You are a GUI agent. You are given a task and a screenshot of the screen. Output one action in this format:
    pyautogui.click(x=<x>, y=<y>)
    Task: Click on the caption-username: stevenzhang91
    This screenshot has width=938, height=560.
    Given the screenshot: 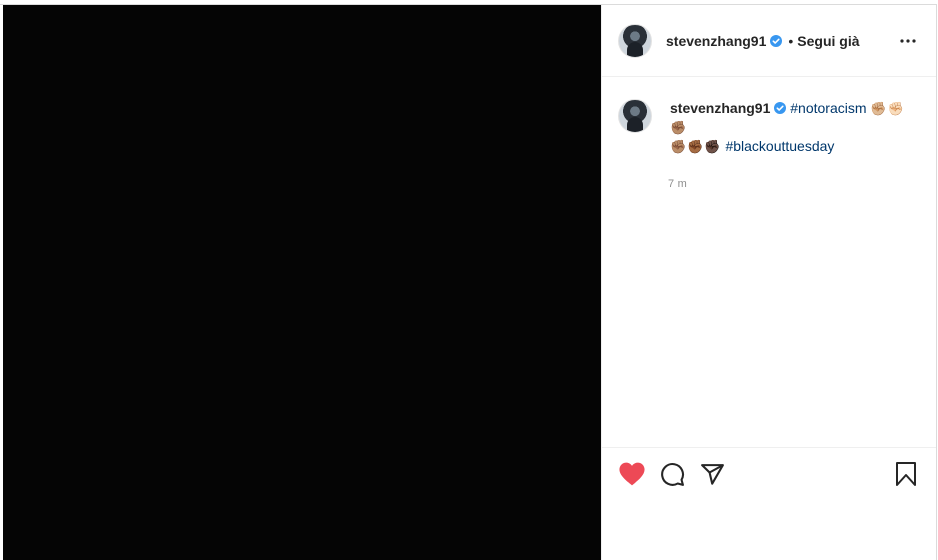 What is the action you would take?
    pyautogui.click(x=720, y=108)
    